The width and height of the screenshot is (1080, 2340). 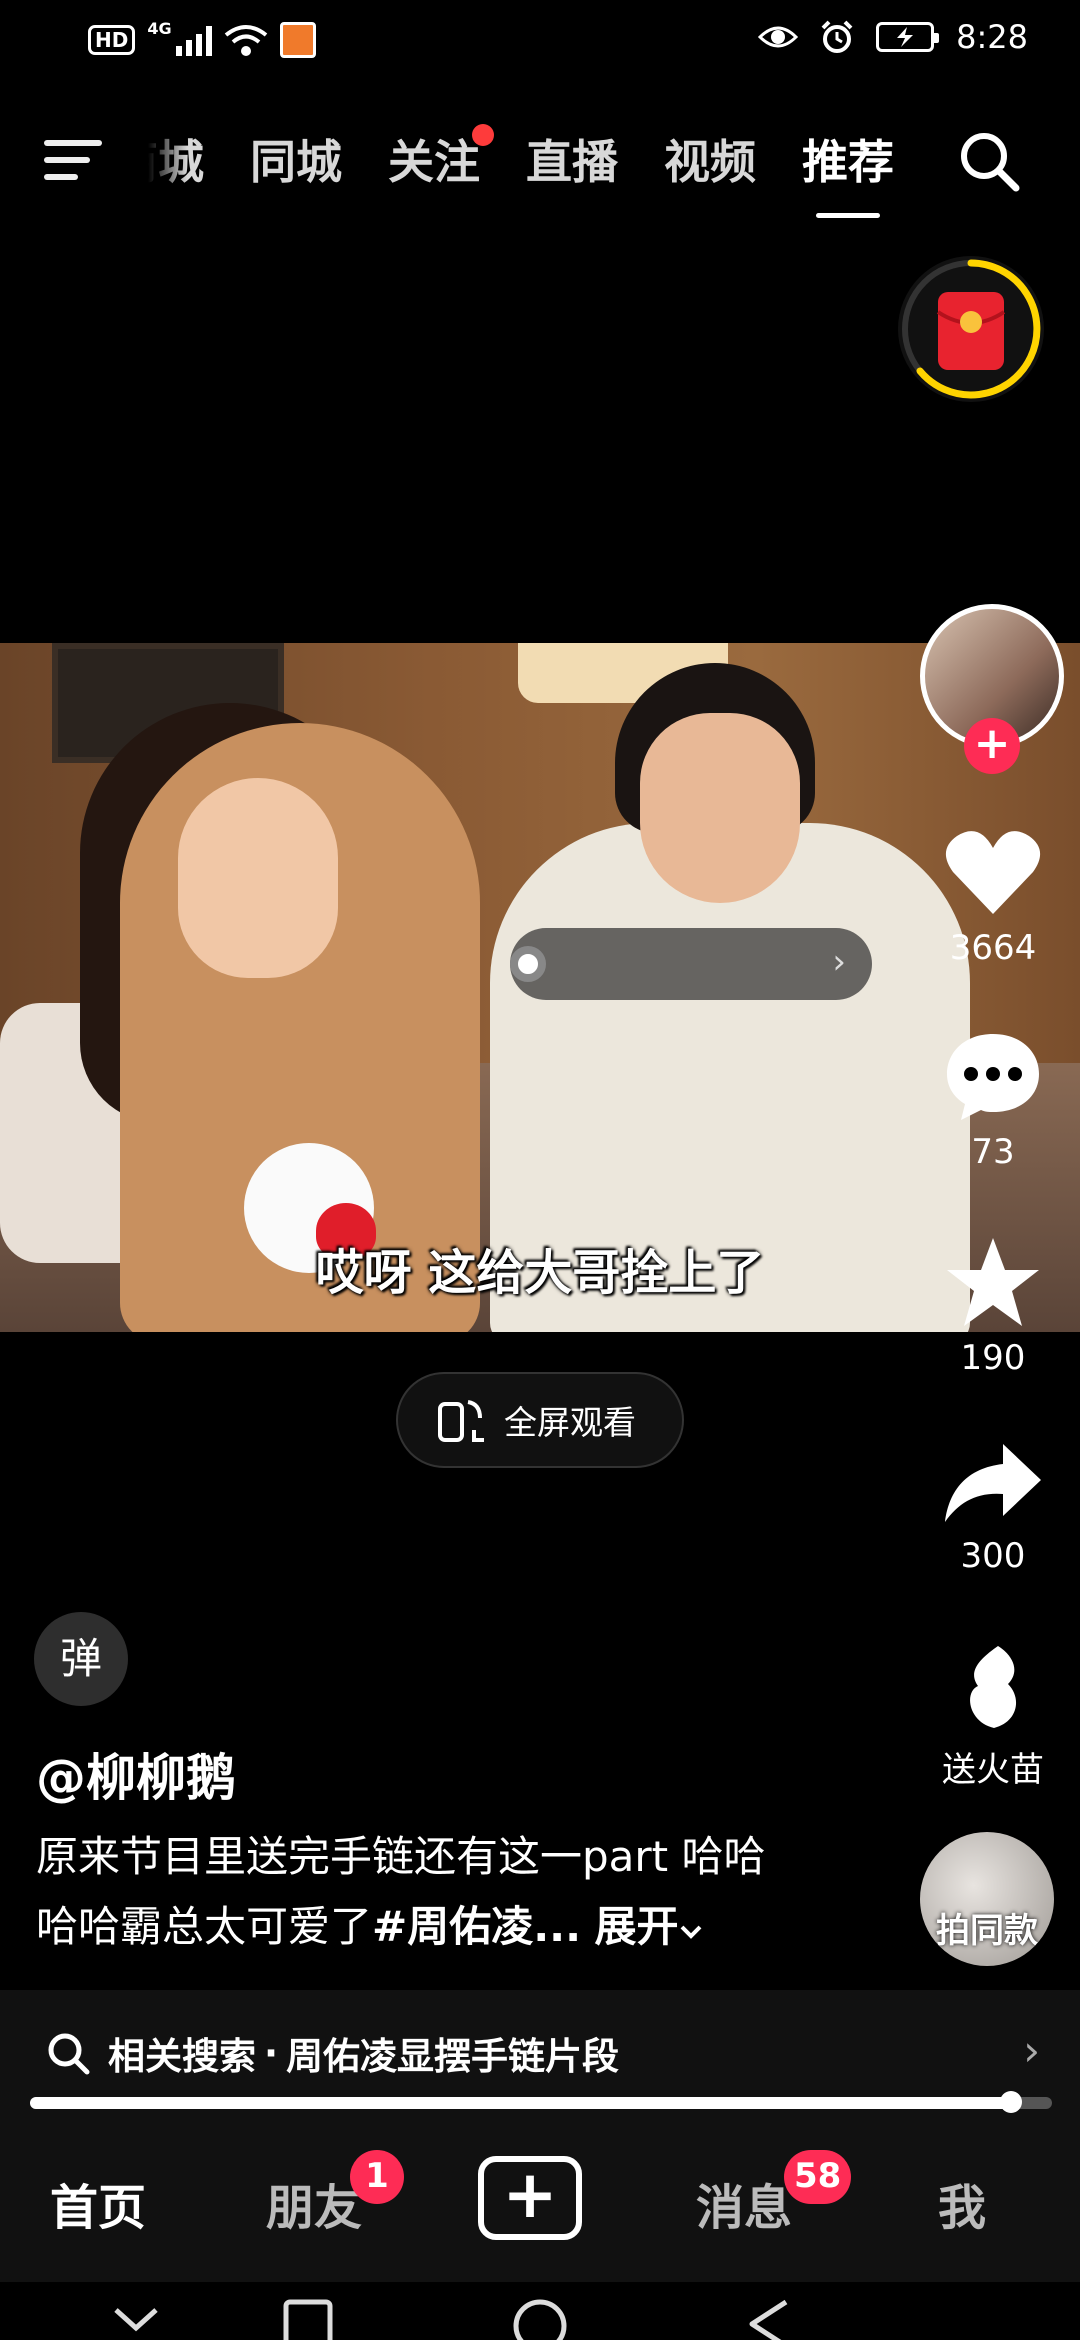 What do you see at coordinates (434, 162) in the screenshot?
I see `tab-following-label: 关注` at bounding box center [434, 162].